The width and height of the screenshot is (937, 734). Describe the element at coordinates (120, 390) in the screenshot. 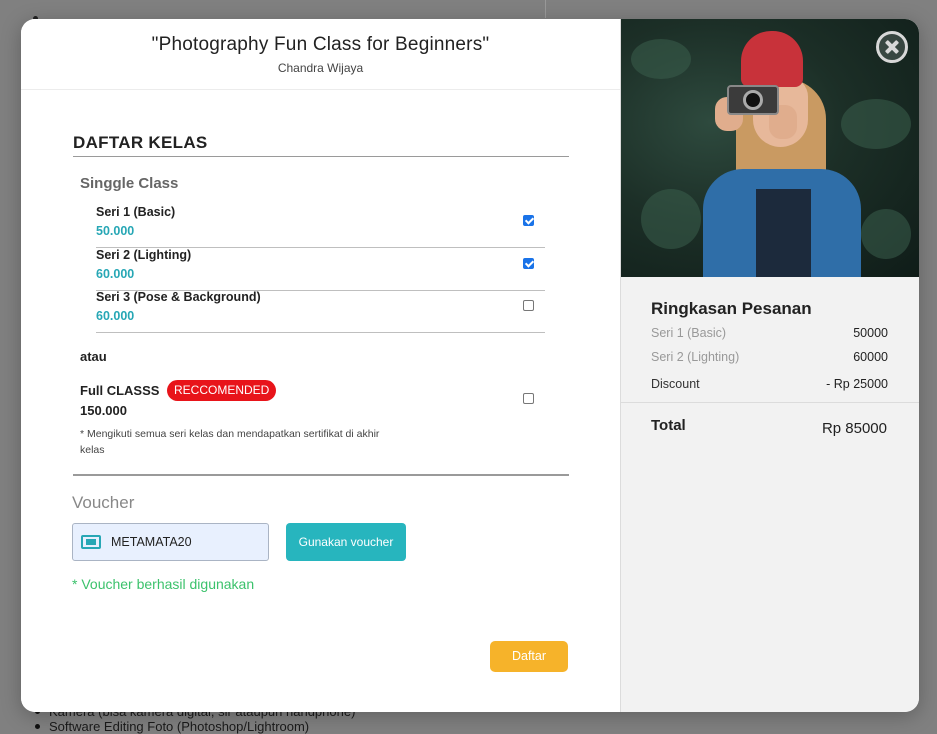

I see `full-class-name: Full CLASSS` at that location.